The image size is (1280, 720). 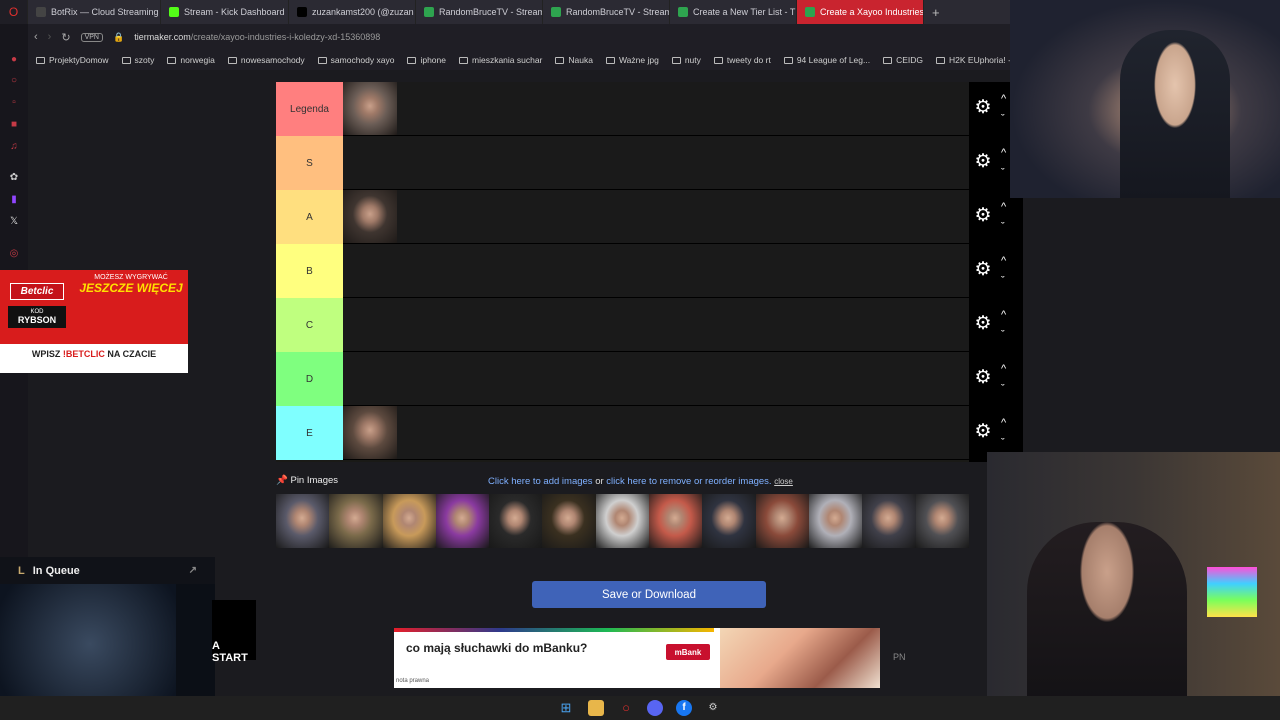 I want to click on add-images-link: Click here to add images, so click(x=540, y=481).